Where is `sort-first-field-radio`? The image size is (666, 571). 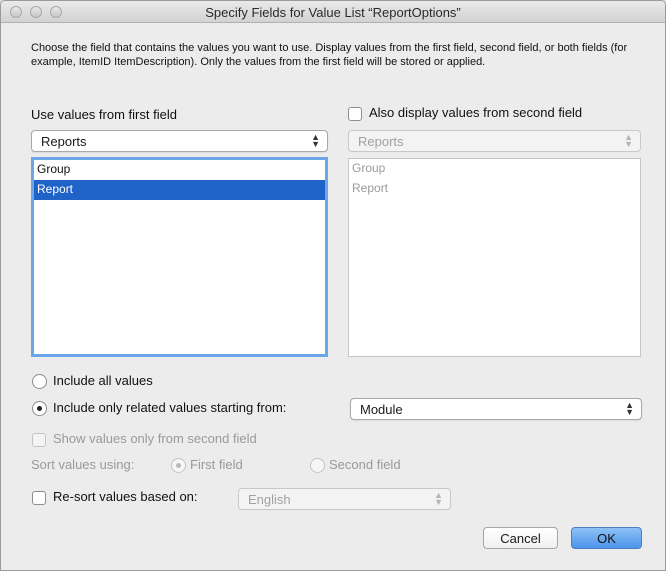
sort-first-field-radio is located at coordinates (178, 465).